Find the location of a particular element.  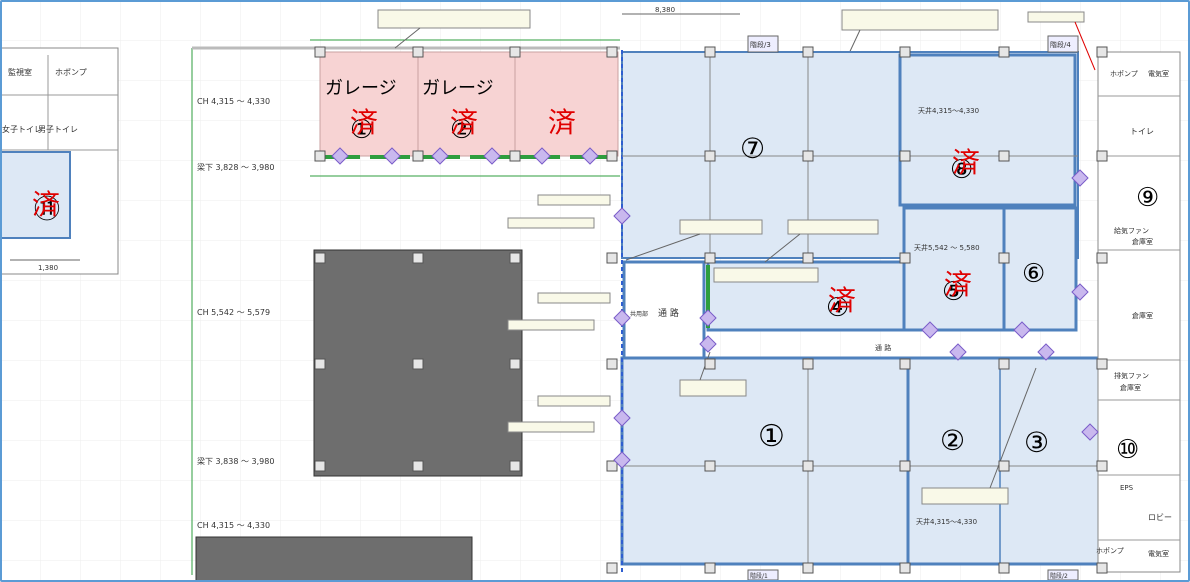

stair-label: 階段/2 is located at coordinates (1059, 576).